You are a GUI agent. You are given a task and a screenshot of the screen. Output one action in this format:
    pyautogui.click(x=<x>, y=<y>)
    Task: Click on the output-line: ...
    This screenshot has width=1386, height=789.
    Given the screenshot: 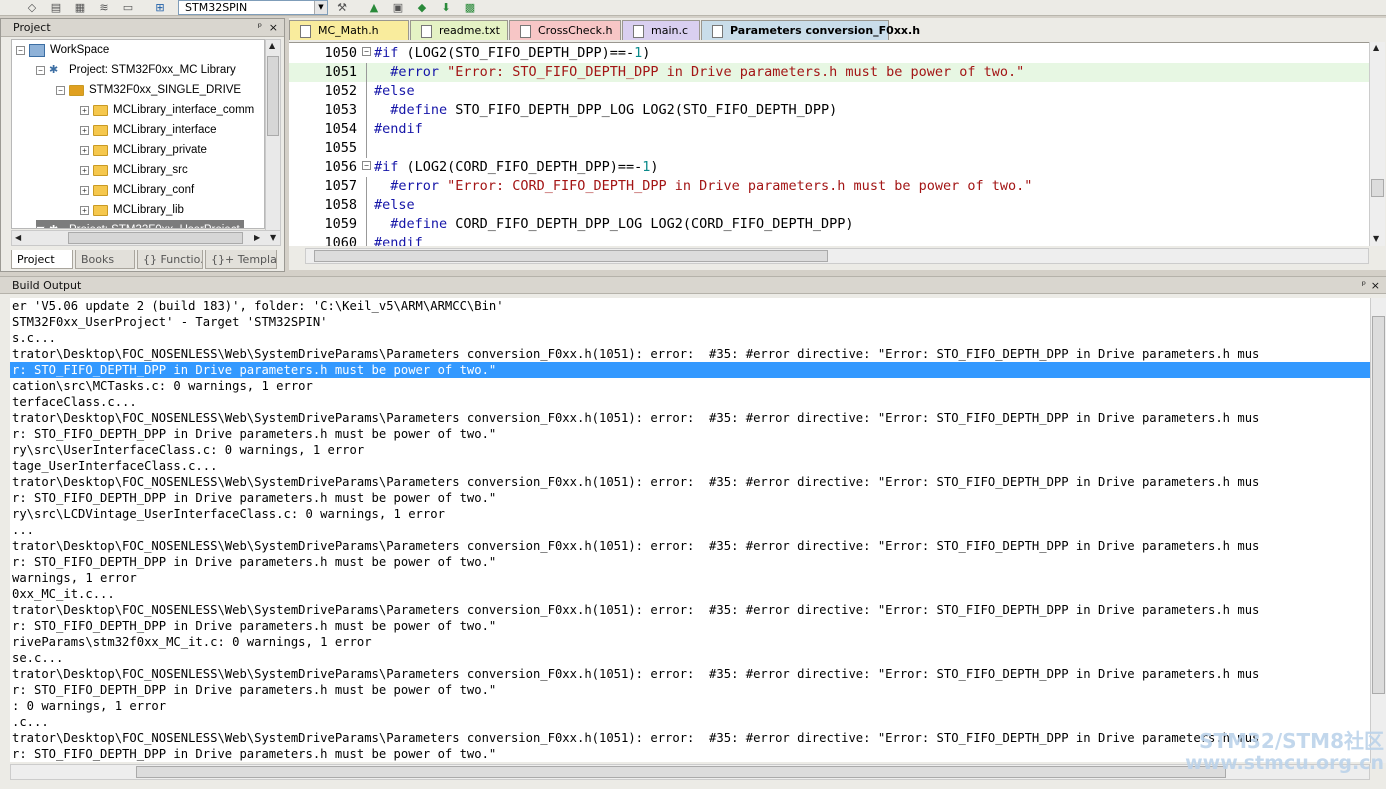 What is the action you would take?
    pyautogui.click(x=690, y=530)
    